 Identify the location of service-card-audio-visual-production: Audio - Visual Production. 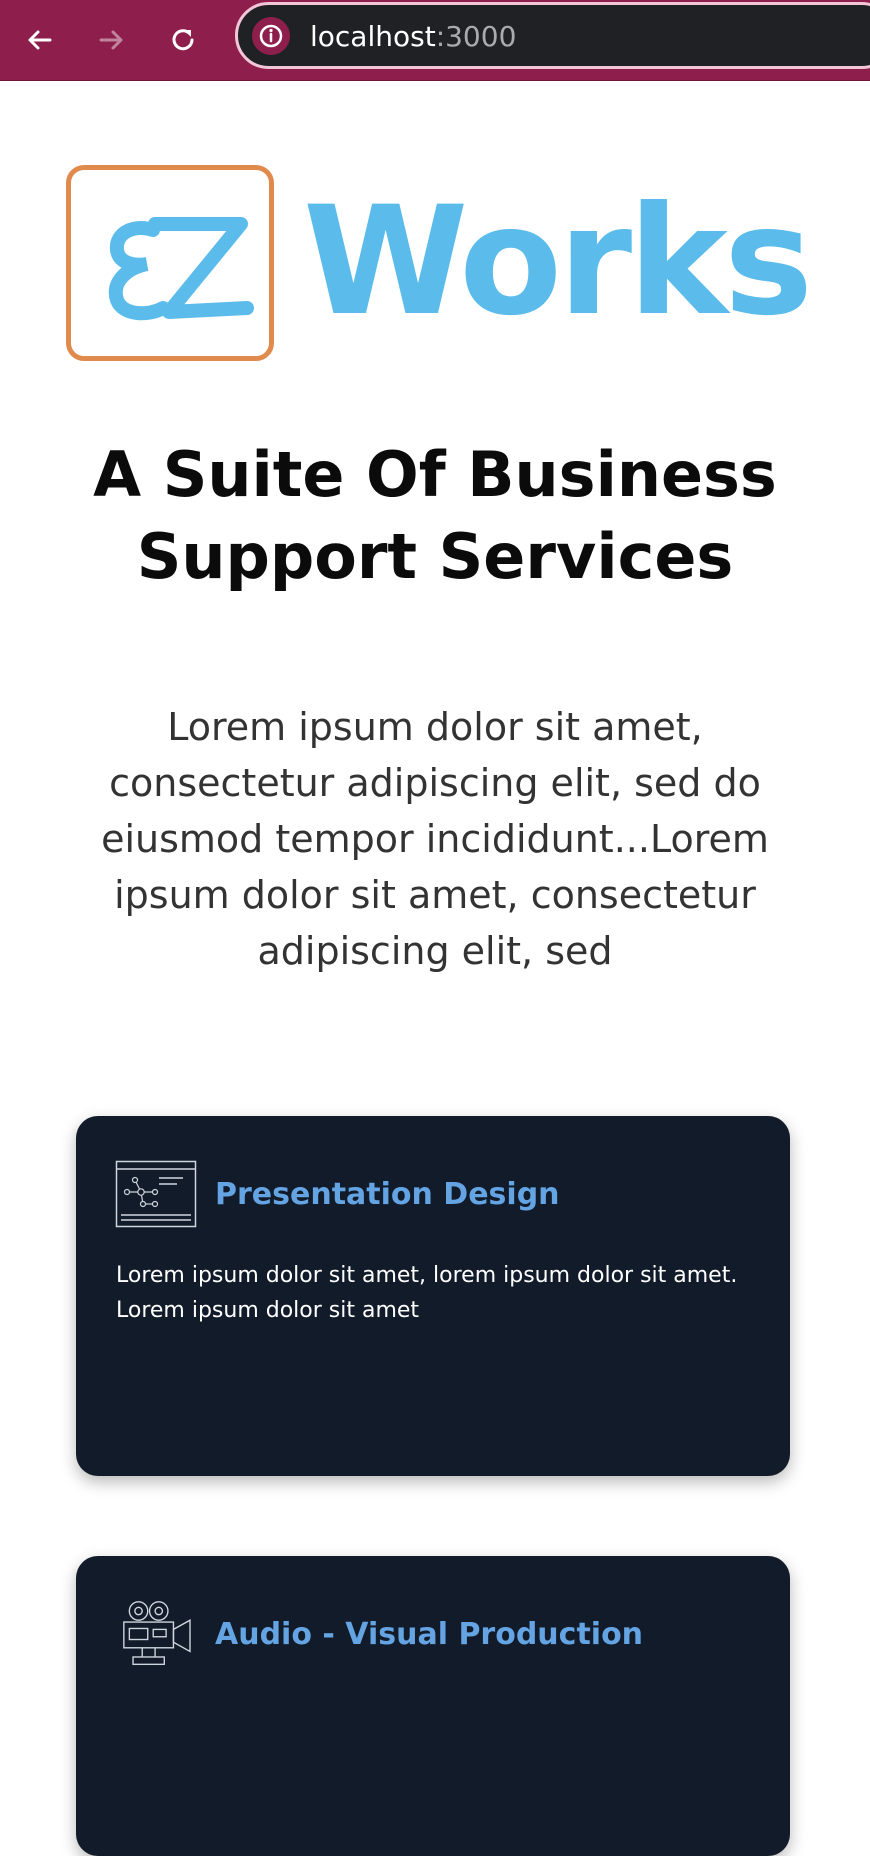
(433, 1706).